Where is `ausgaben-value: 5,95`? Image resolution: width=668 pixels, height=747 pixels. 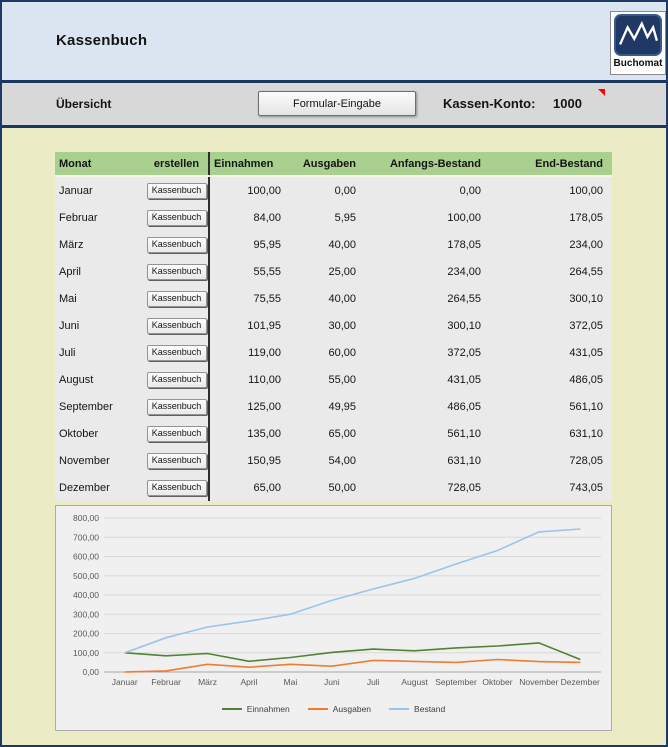
ausgaben-value: 5,95 is located at coordinates (345, 217).